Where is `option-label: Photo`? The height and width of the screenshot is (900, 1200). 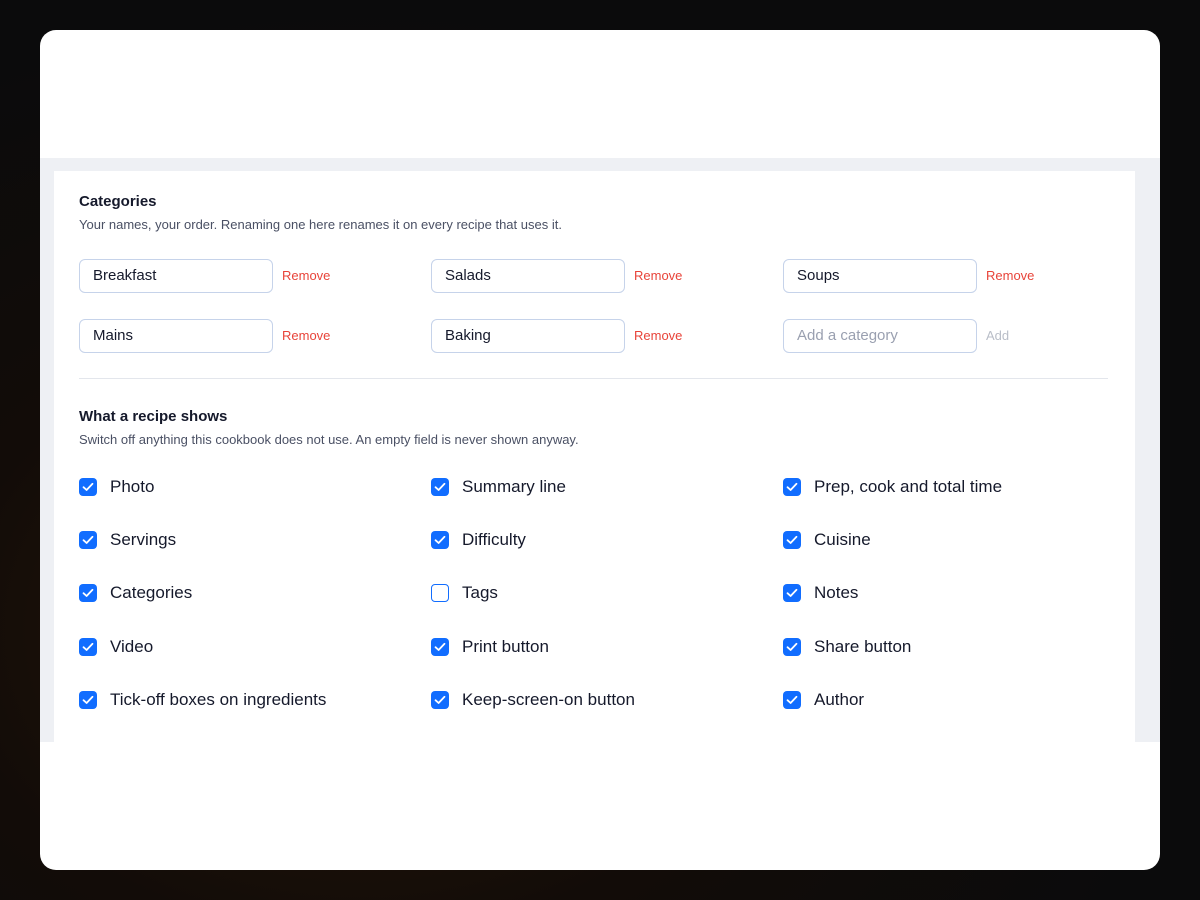 option-label: Photo is located at coordinates (132, 486).